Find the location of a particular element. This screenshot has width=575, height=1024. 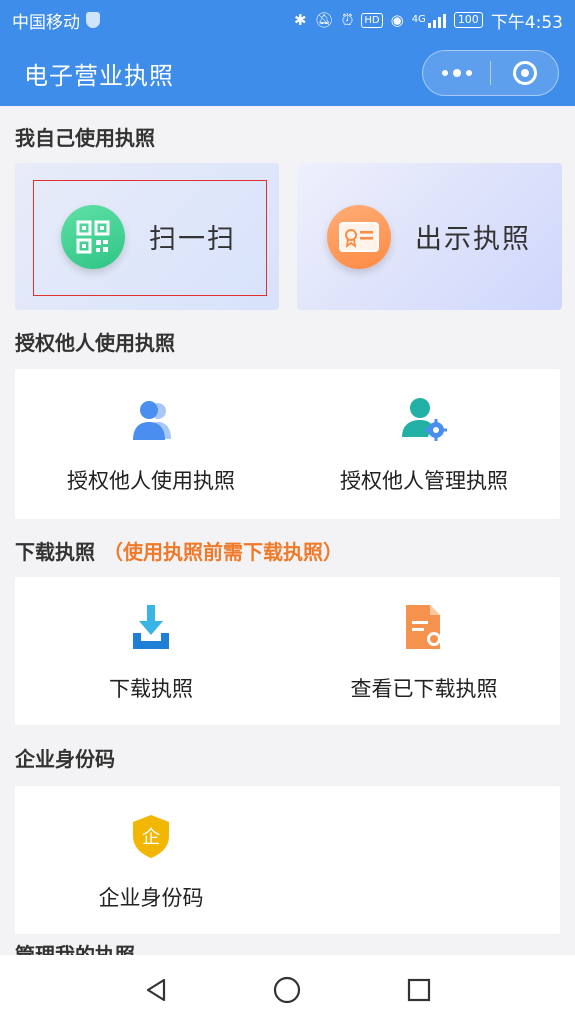

show-license-label: 出示执照 is located at coordinates (473, 239).